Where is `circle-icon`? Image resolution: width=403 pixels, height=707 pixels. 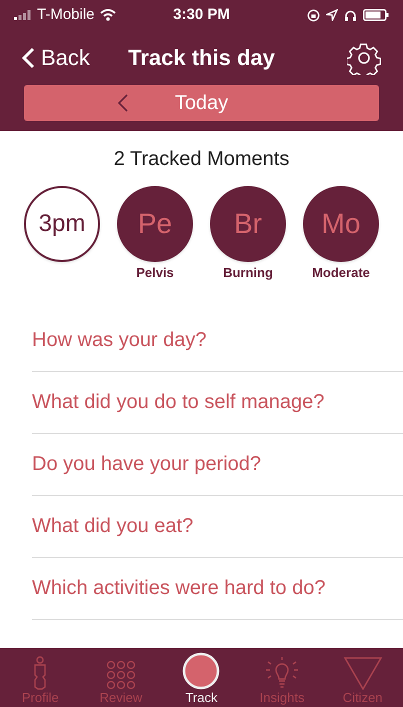
circle-icon is located at coordinates (201, 671).